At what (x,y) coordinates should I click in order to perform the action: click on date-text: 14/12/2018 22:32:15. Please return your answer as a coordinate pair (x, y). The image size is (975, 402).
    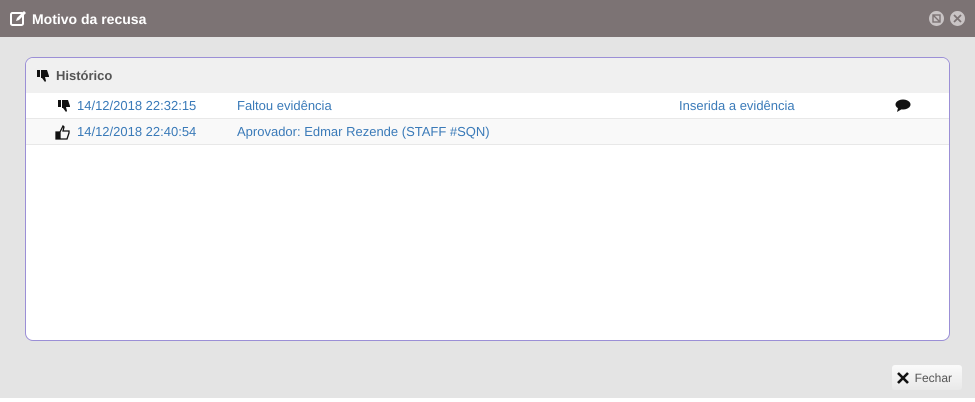
    Looking at the image, I should click on (137, 105).